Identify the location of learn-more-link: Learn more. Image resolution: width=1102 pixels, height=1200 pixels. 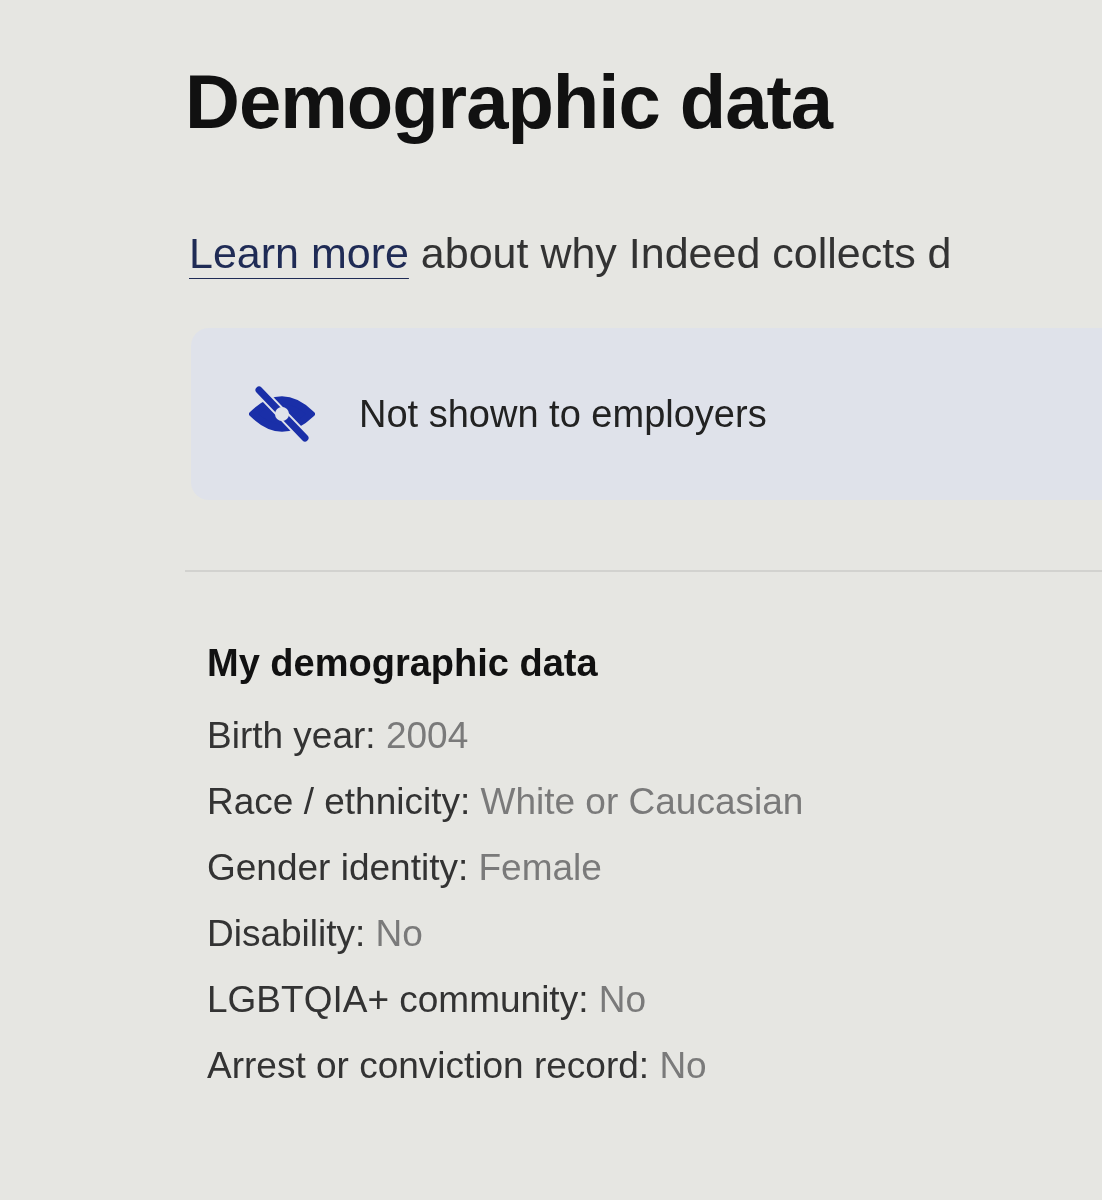
(299, 253).